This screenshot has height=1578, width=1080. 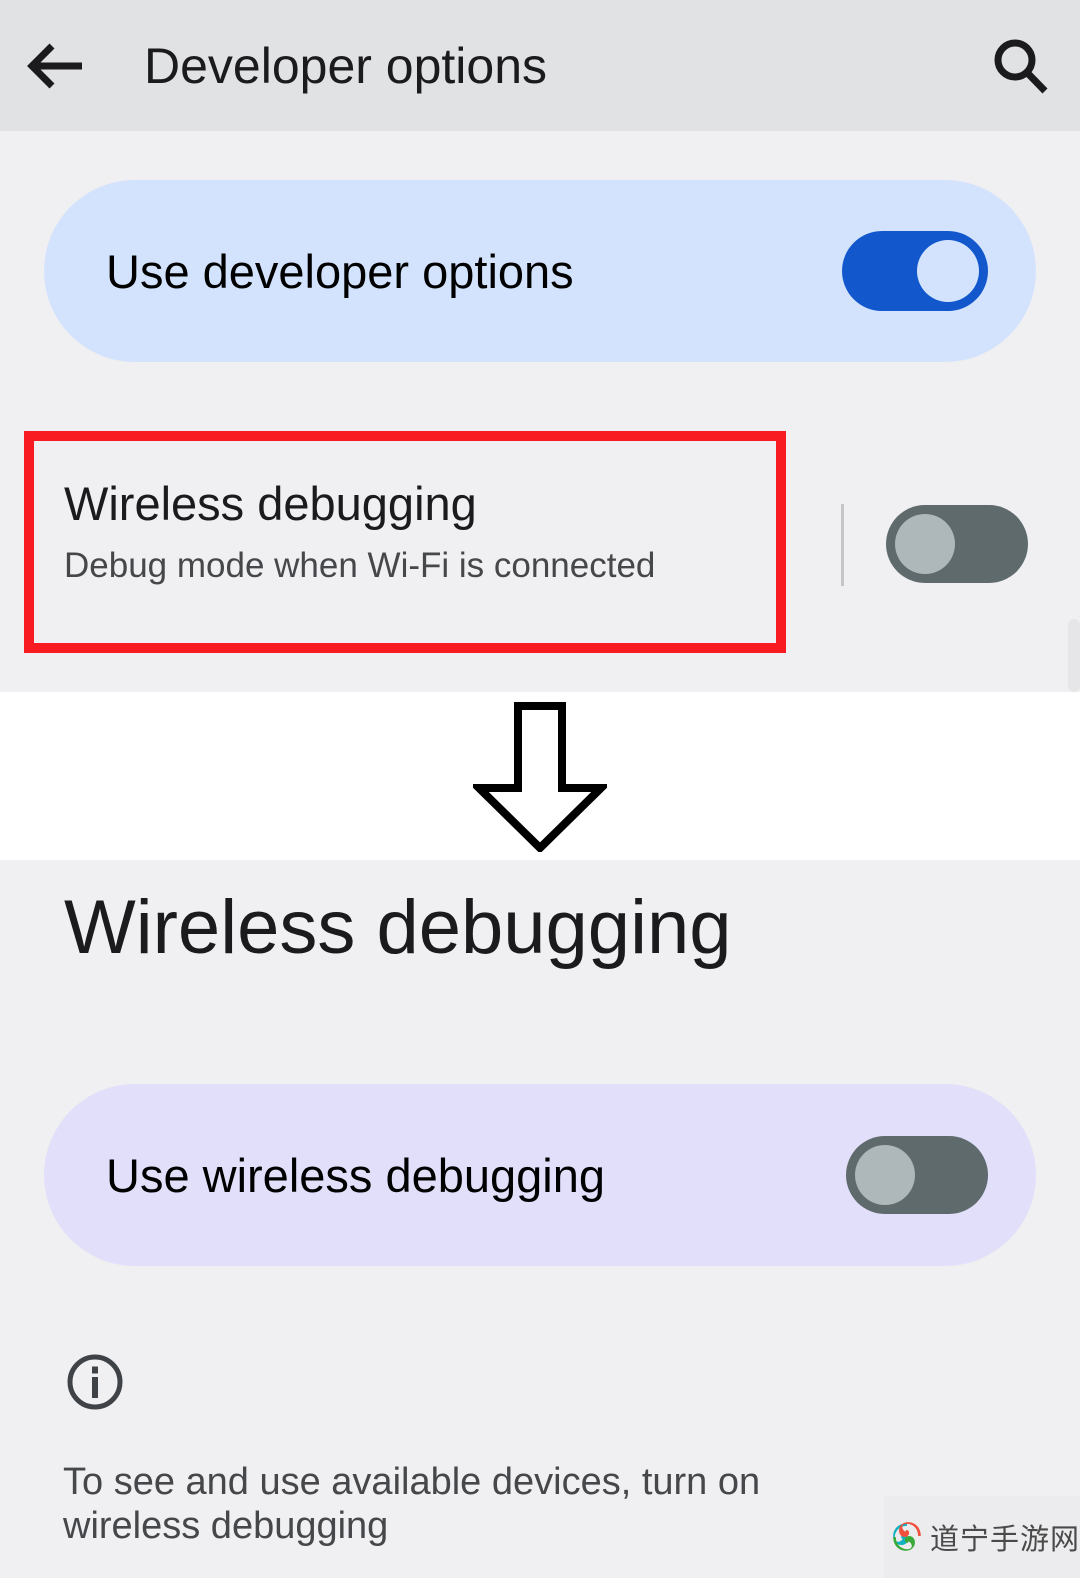 I want to click on use-developer-options-label: Use developer options, so click(x=340, y=271).